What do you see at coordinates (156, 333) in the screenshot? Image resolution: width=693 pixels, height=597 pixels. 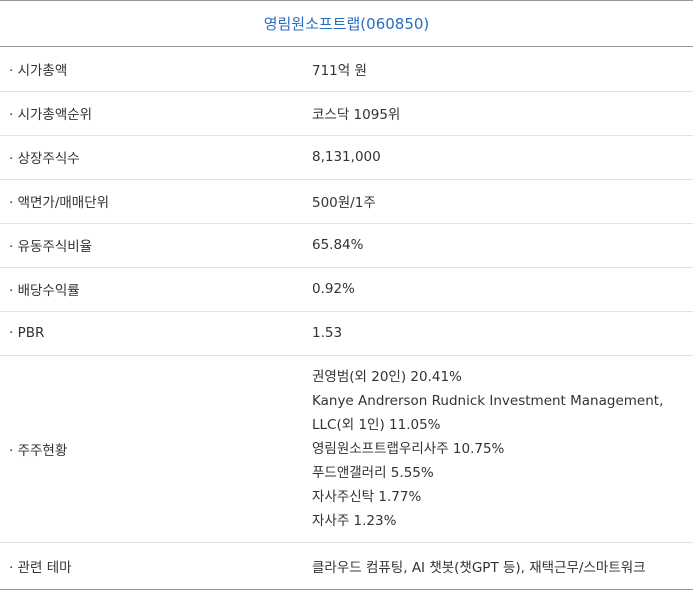 I see `label-pbr: · PBR` at bounding box center [156, 333].